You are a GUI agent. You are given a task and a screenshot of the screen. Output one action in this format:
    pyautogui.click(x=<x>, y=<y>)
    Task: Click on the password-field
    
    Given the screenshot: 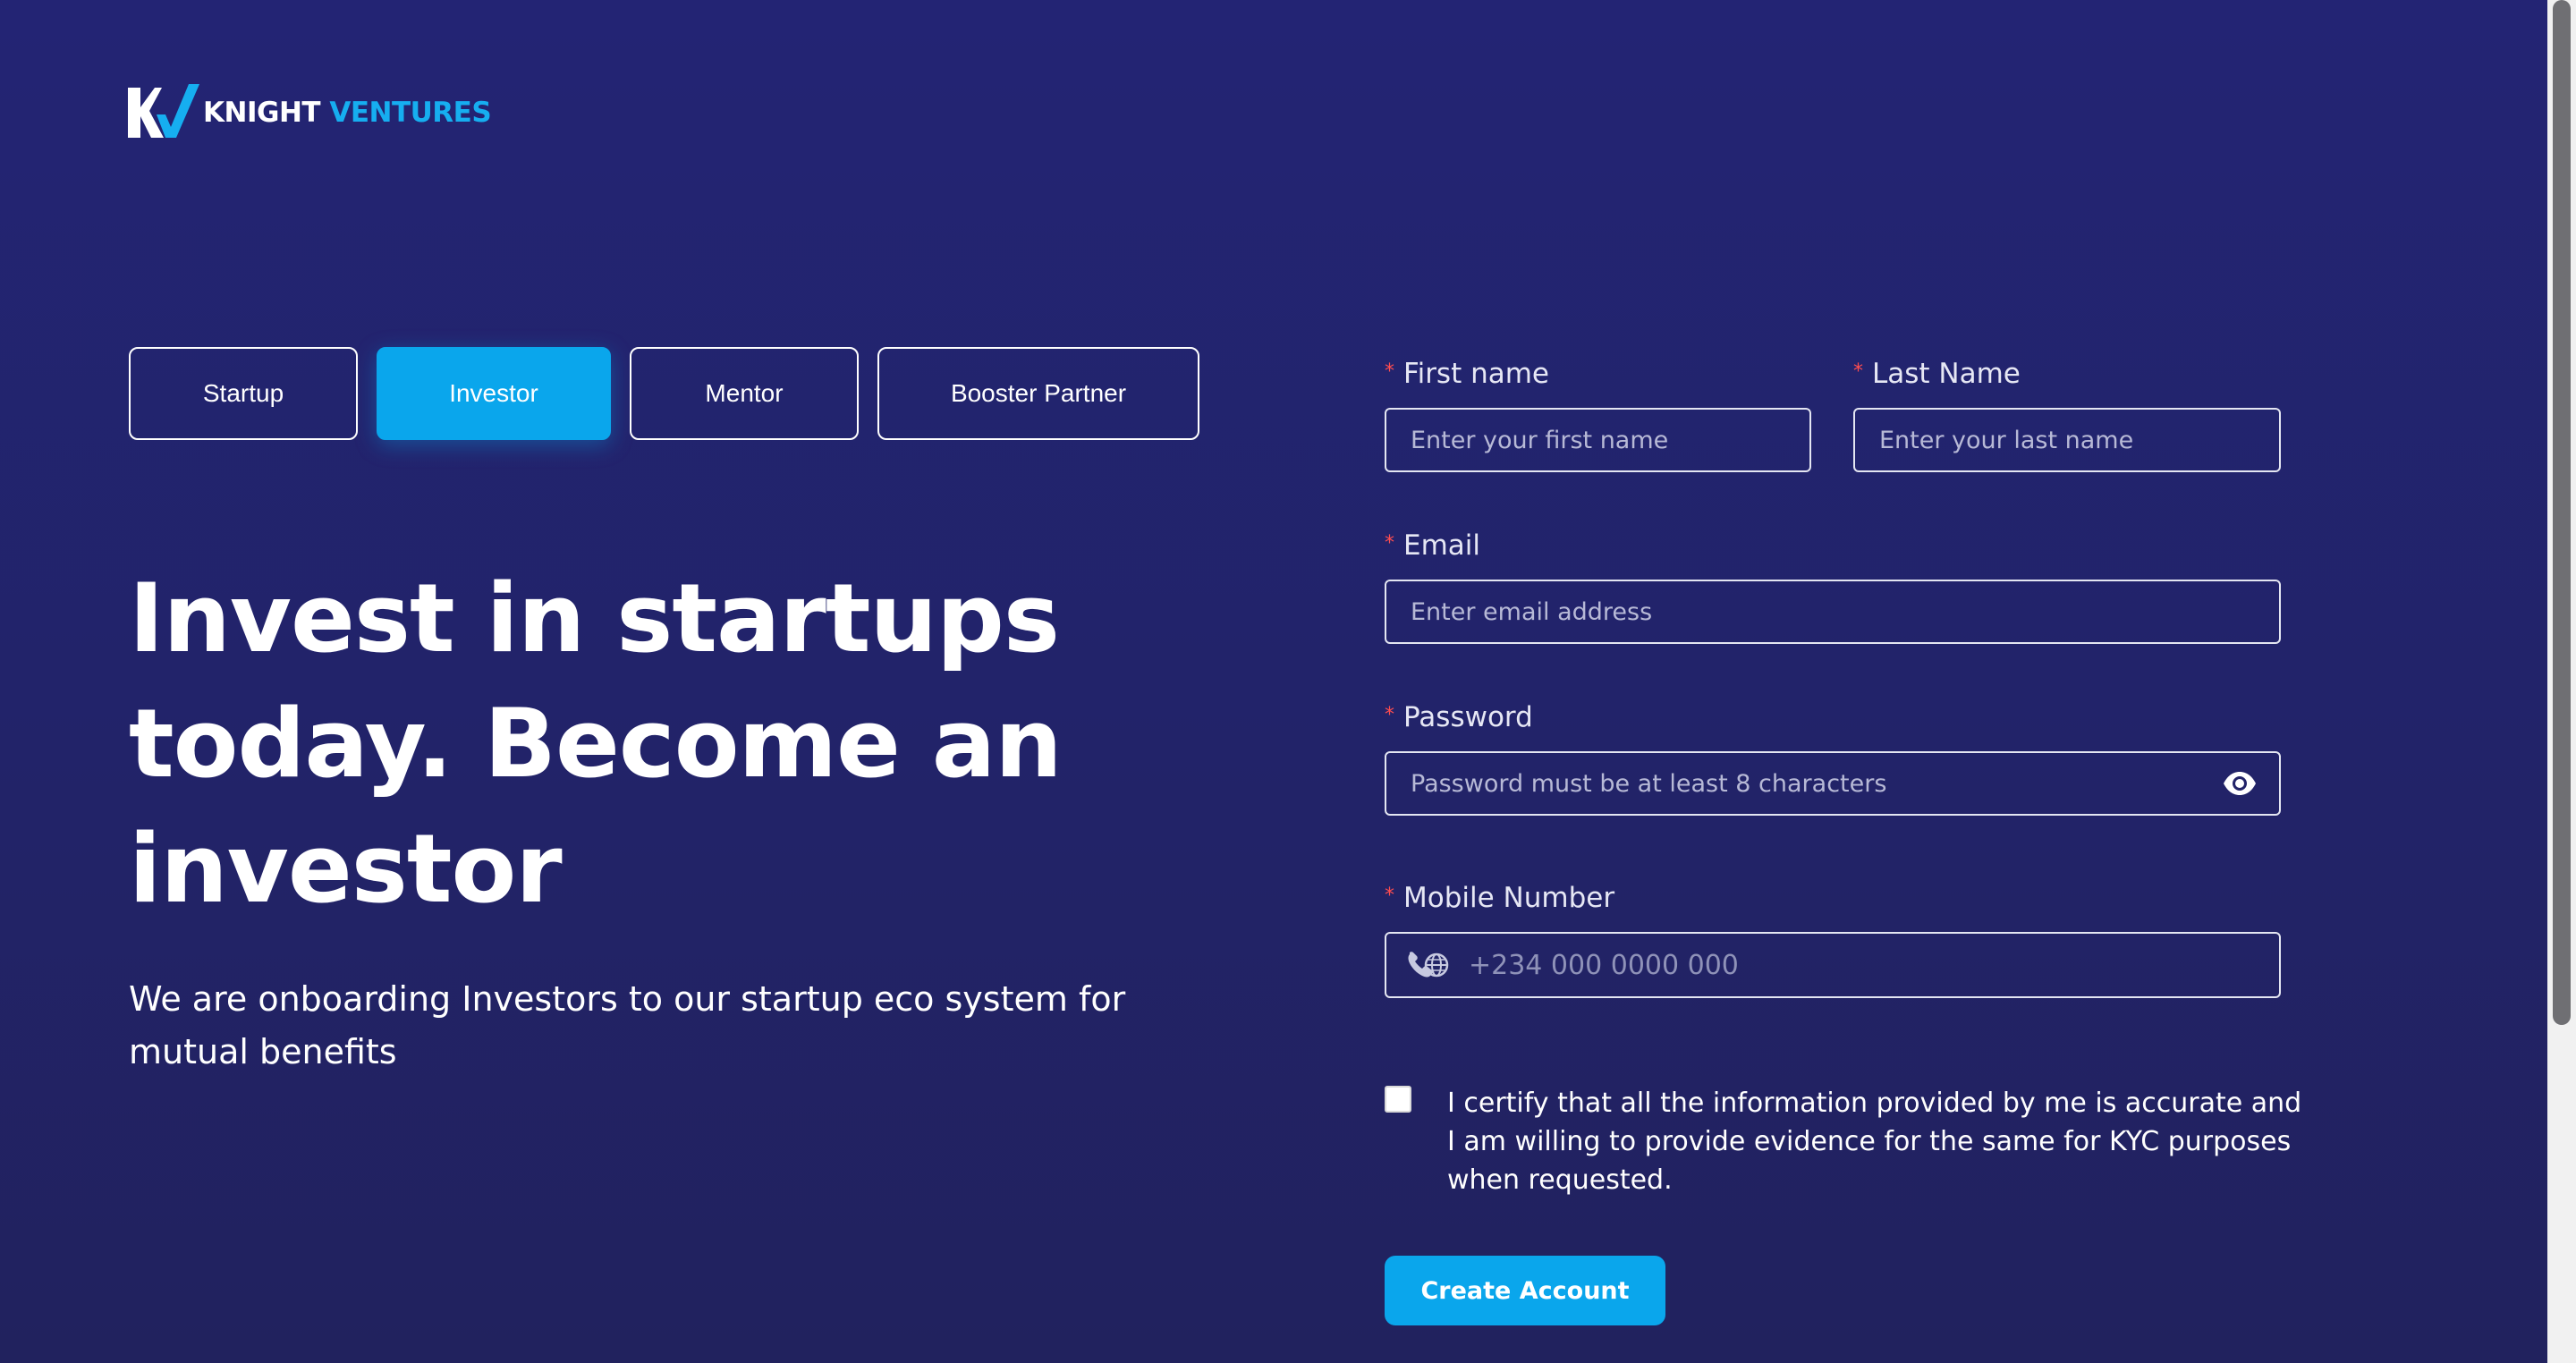 What is the action you would take?
    pyautogui.click(x=1833, y=783)
    